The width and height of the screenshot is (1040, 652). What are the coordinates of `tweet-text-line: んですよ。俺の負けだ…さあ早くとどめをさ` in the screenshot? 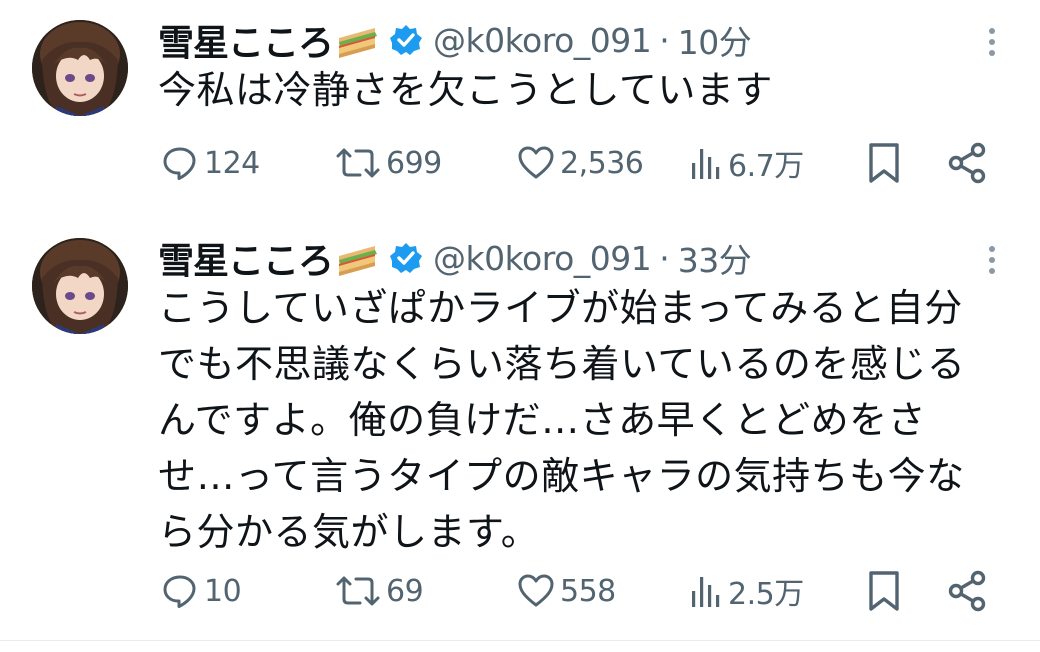 It's located at (542, 420).